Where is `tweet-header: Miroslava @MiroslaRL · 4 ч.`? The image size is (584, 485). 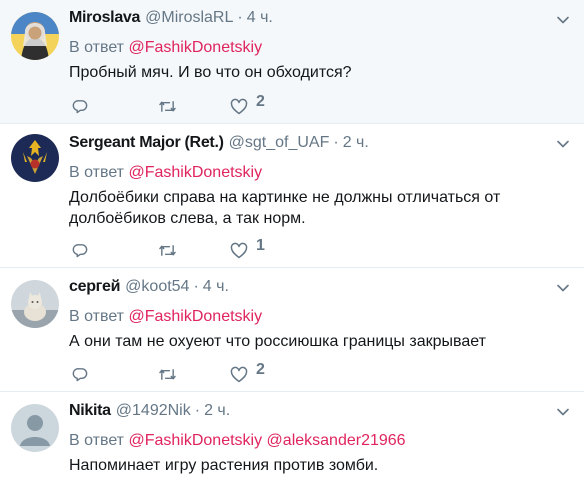
tweet-header: Miroslava @MiroslaRL · 4 ч. is located at coordinates (320, 18).